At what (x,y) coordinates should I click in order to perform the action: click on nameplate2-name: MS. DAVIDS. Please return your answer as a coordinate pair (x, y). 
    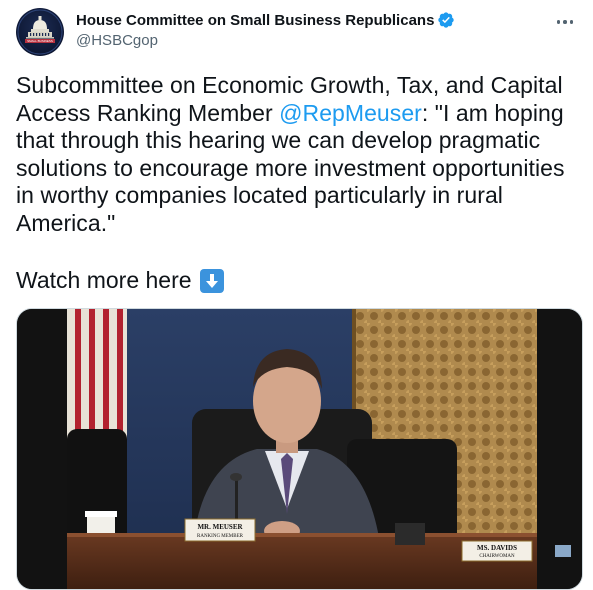
    Looking at the image, I should click on (497, 548).